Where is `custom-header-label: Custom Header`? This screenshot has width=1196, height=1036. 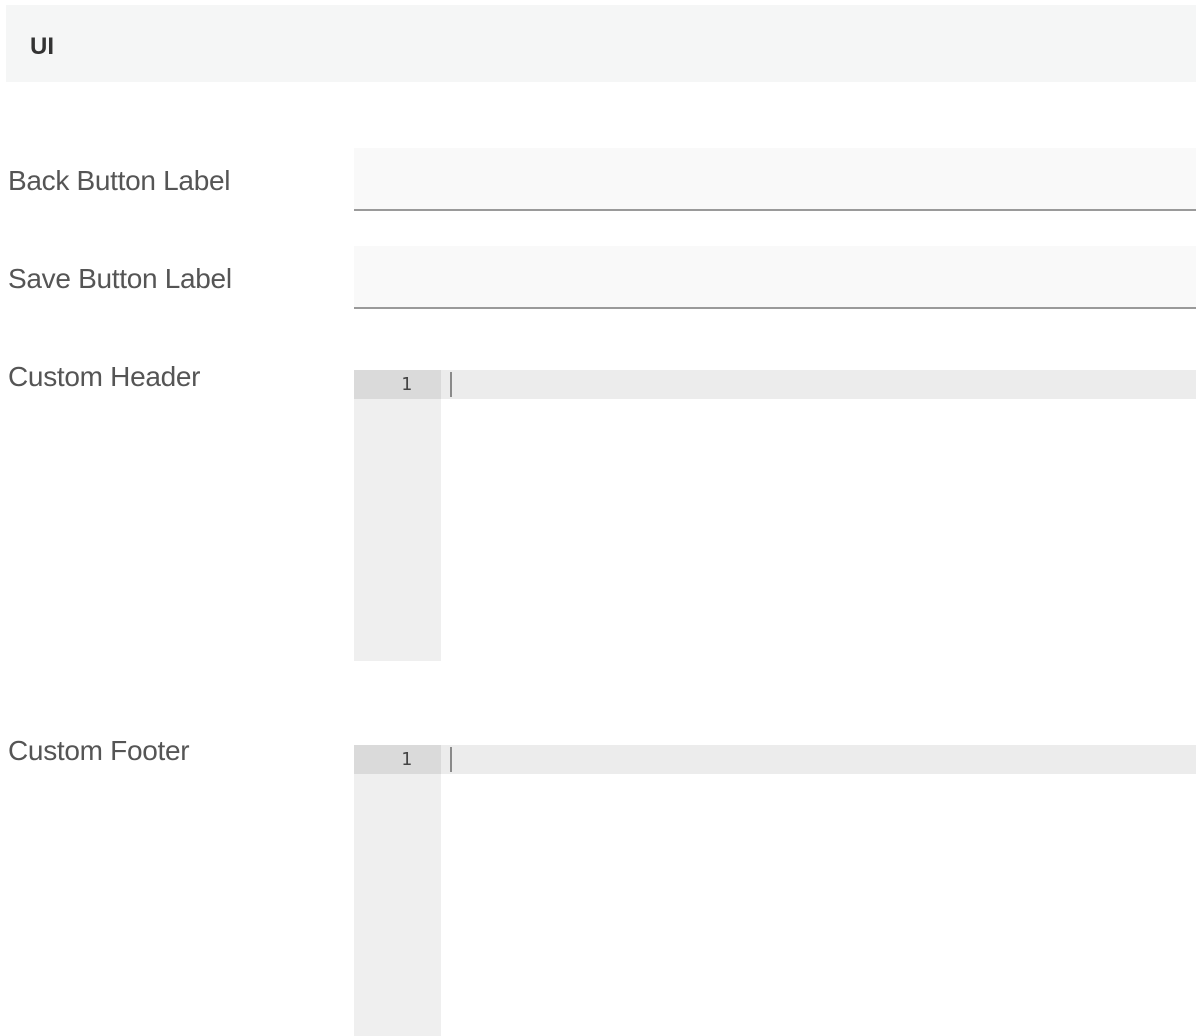
custom-header-label: Custom Header is located at coordinates (104, 376).